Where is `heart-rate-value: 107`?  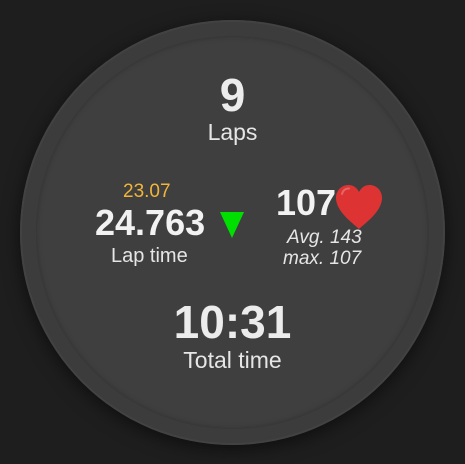
heart-rate-value: 107 is located at coordinates (306, 202).